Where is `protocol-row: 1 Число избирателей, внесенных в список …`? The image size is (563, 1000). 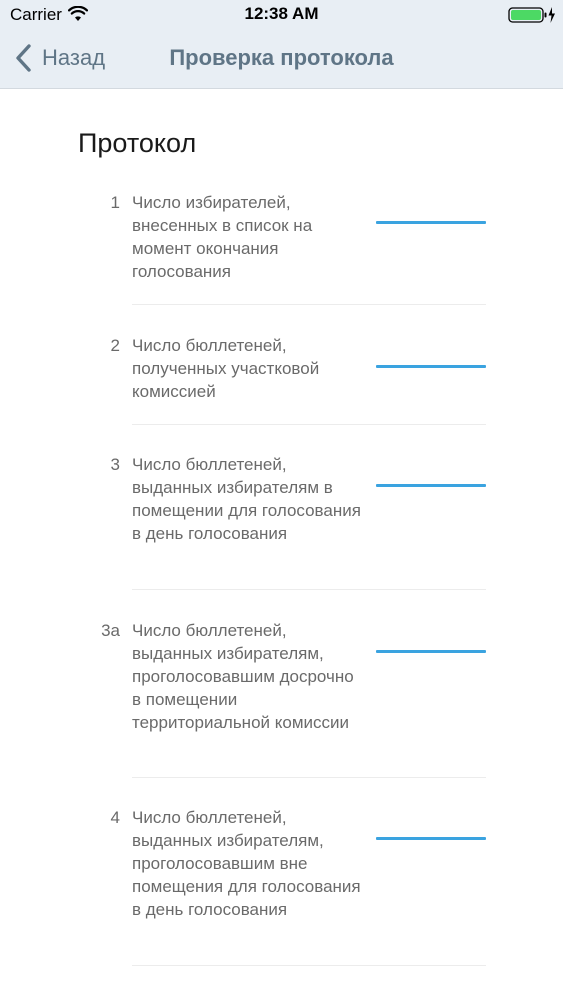
protocol-row: 1 Число избирателей, внесенных в список … is located at coordinates (282, 248).